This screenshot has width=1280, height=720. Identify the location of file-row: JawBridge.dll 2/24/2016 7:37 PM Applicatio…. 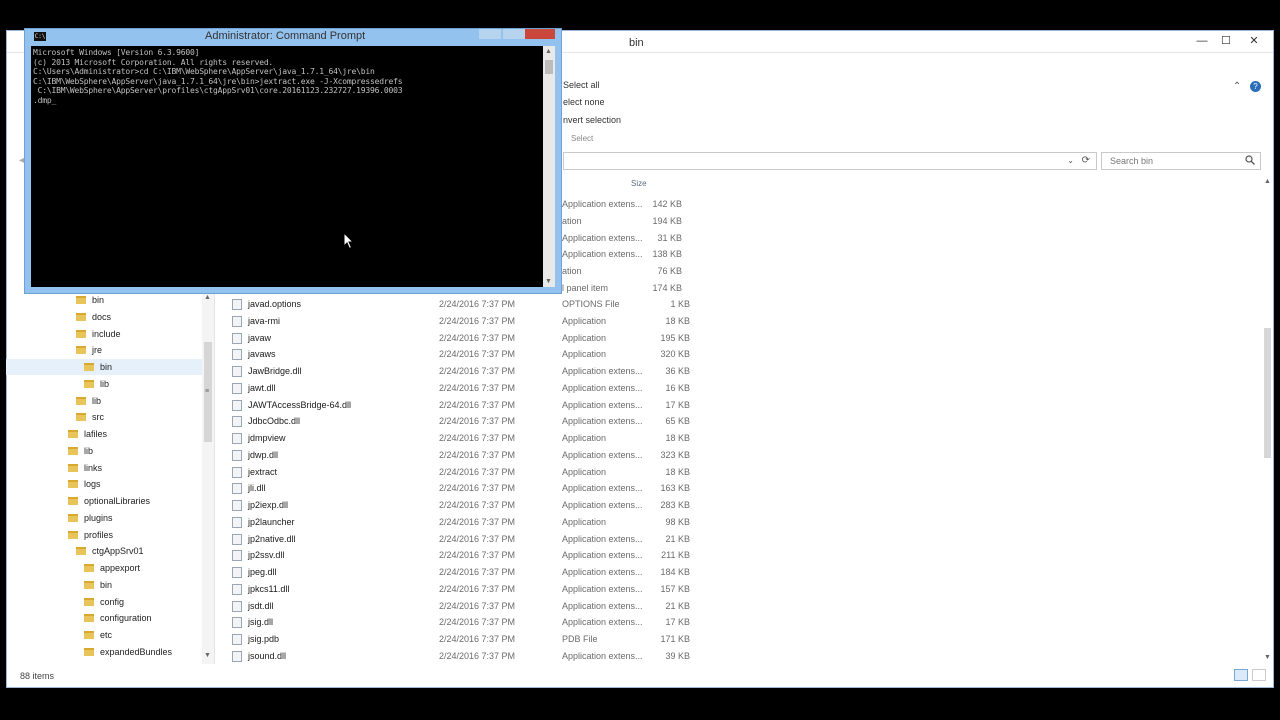
(488, 371).